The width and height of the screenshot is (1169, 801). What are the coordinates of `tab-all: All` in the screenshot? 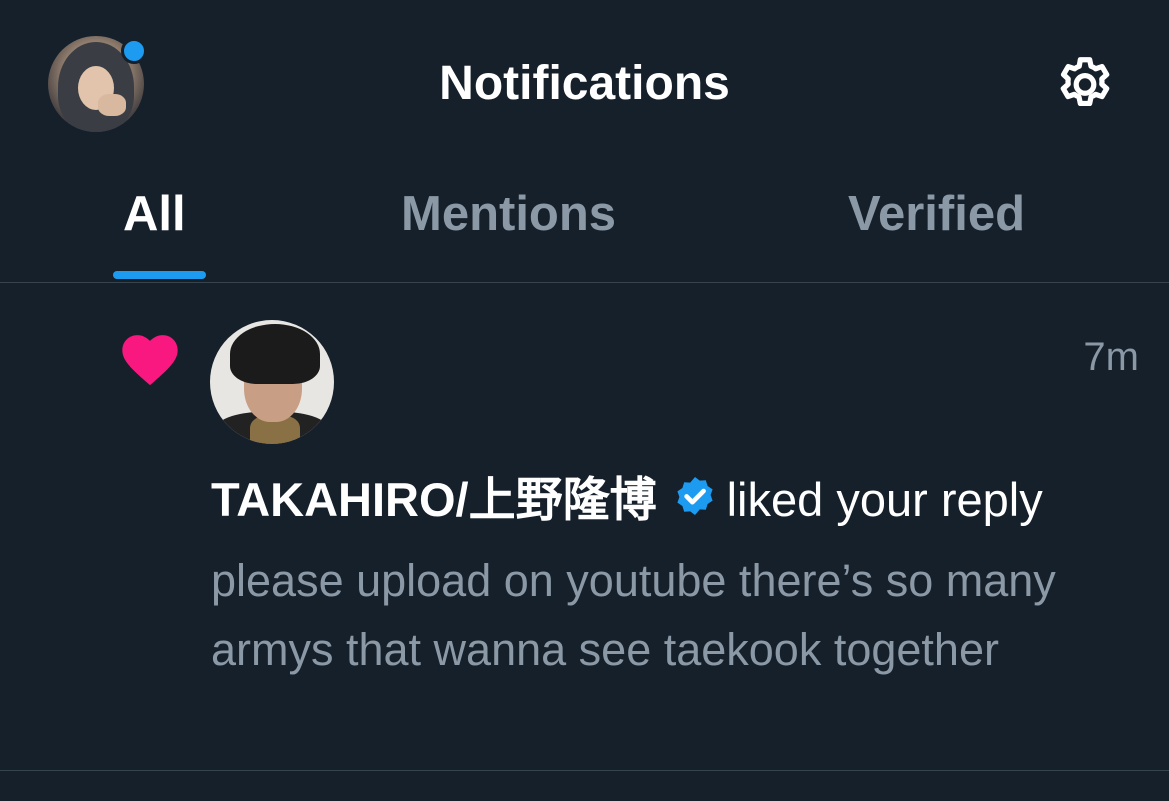 It's located at (154, 214).